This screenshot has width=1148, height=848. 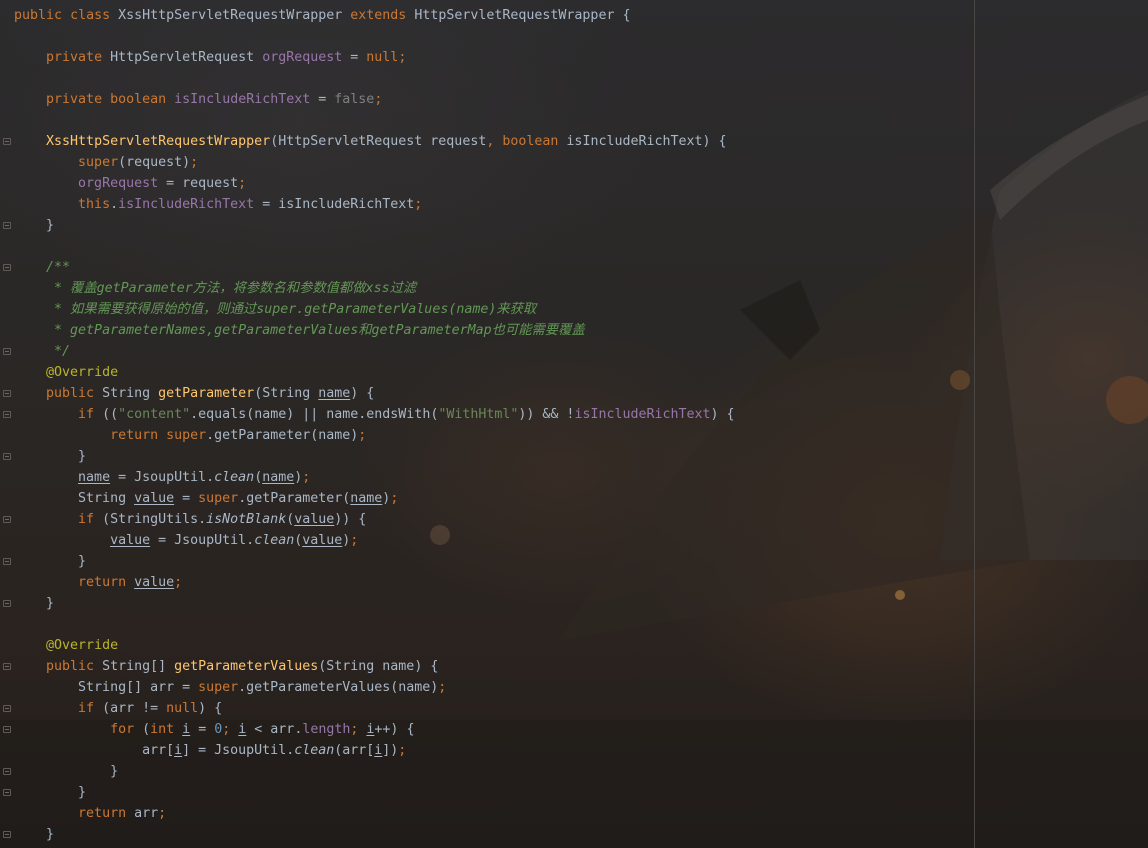 What do you see at coordinates (126, 393) in the screenshot?
I see `code-token: String` at bounding box center [126, 393].